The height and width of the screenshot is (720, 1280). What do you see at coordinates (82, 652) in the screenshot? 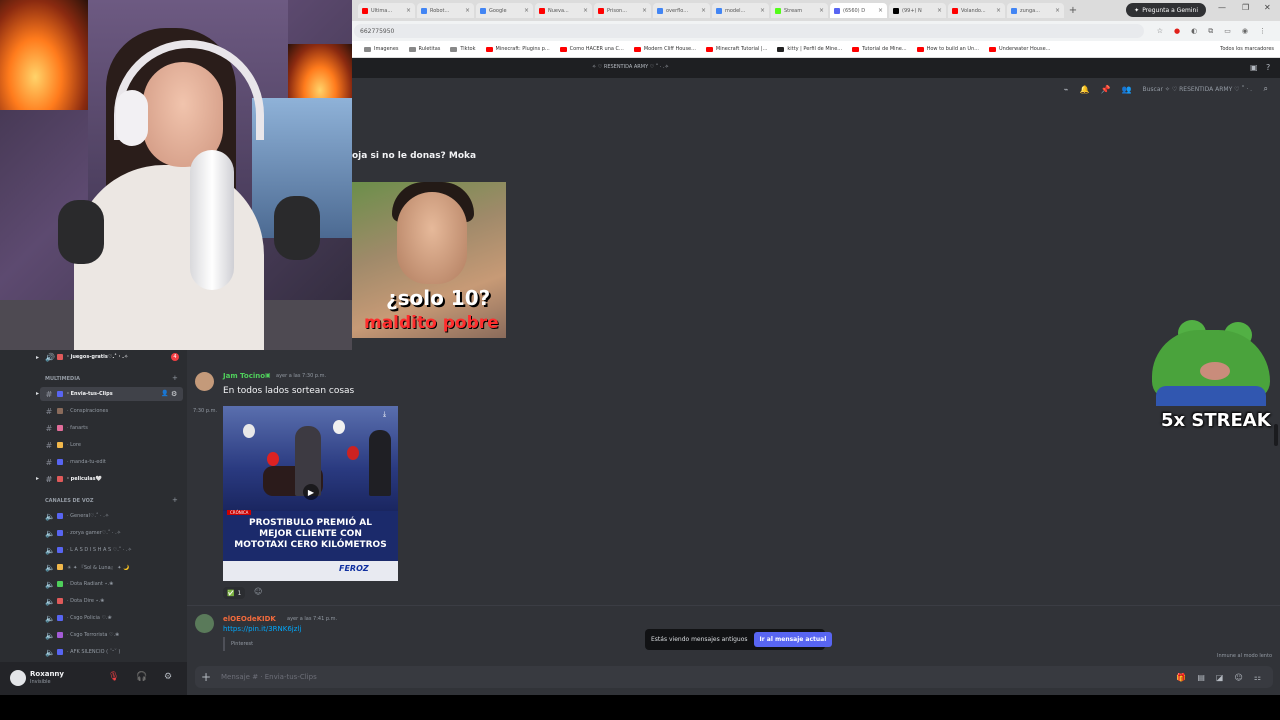
I see `channel-item: 🔈 · AFK SILENCIO ( ˘ᵕ˘ )` at bounding box center [82, 652].